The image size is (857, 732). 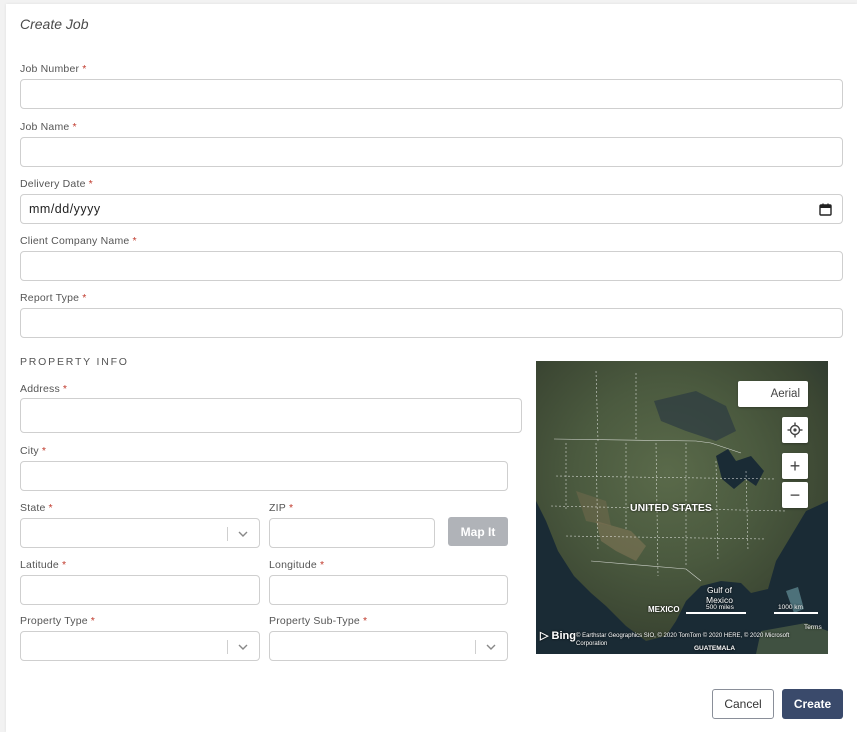 What do you see at coordinates (431, 323) in the screenshot?
I see `report-type-input` at bounding box center [431, 323].